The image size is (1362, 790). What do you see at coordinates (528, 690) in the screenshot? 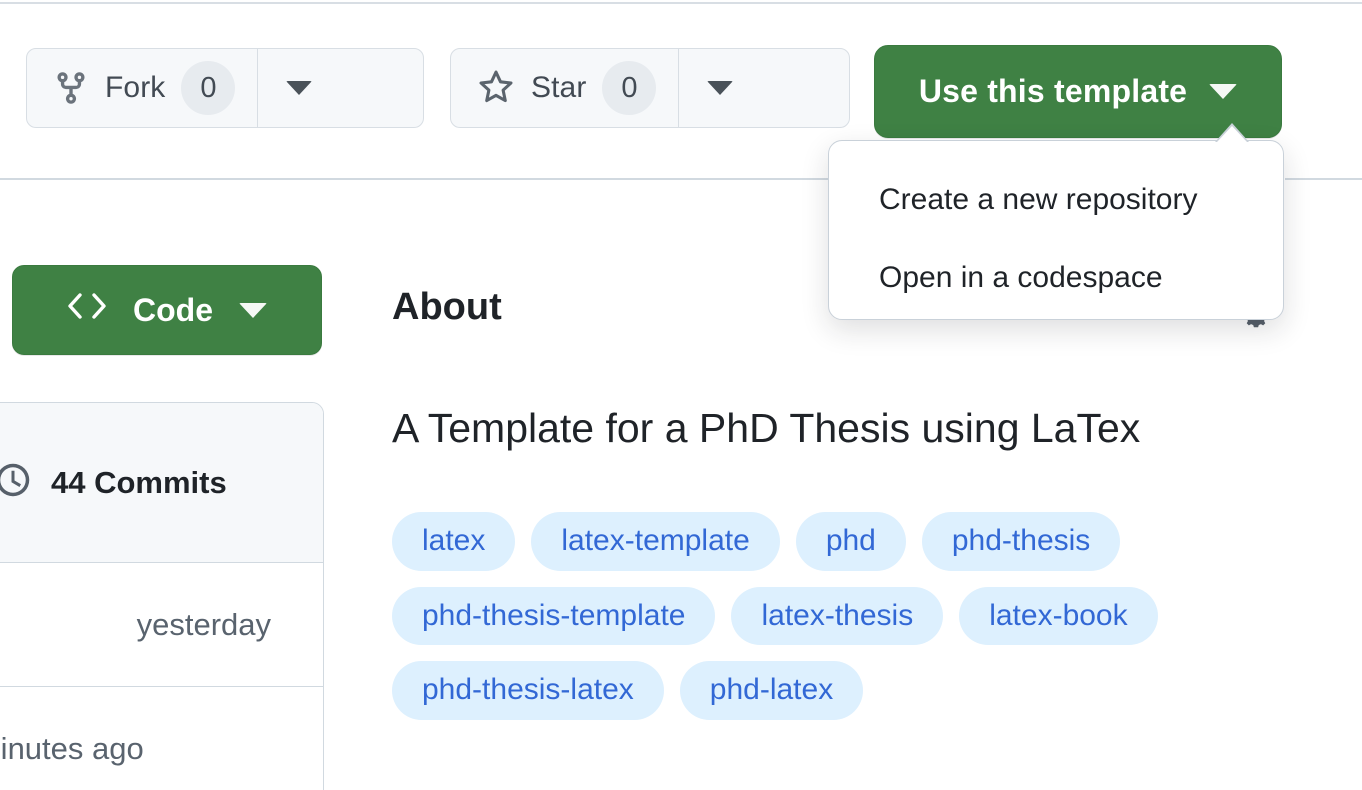
I see `topic-chip: phd-thesis-latex` at bounding box center [528, 690].